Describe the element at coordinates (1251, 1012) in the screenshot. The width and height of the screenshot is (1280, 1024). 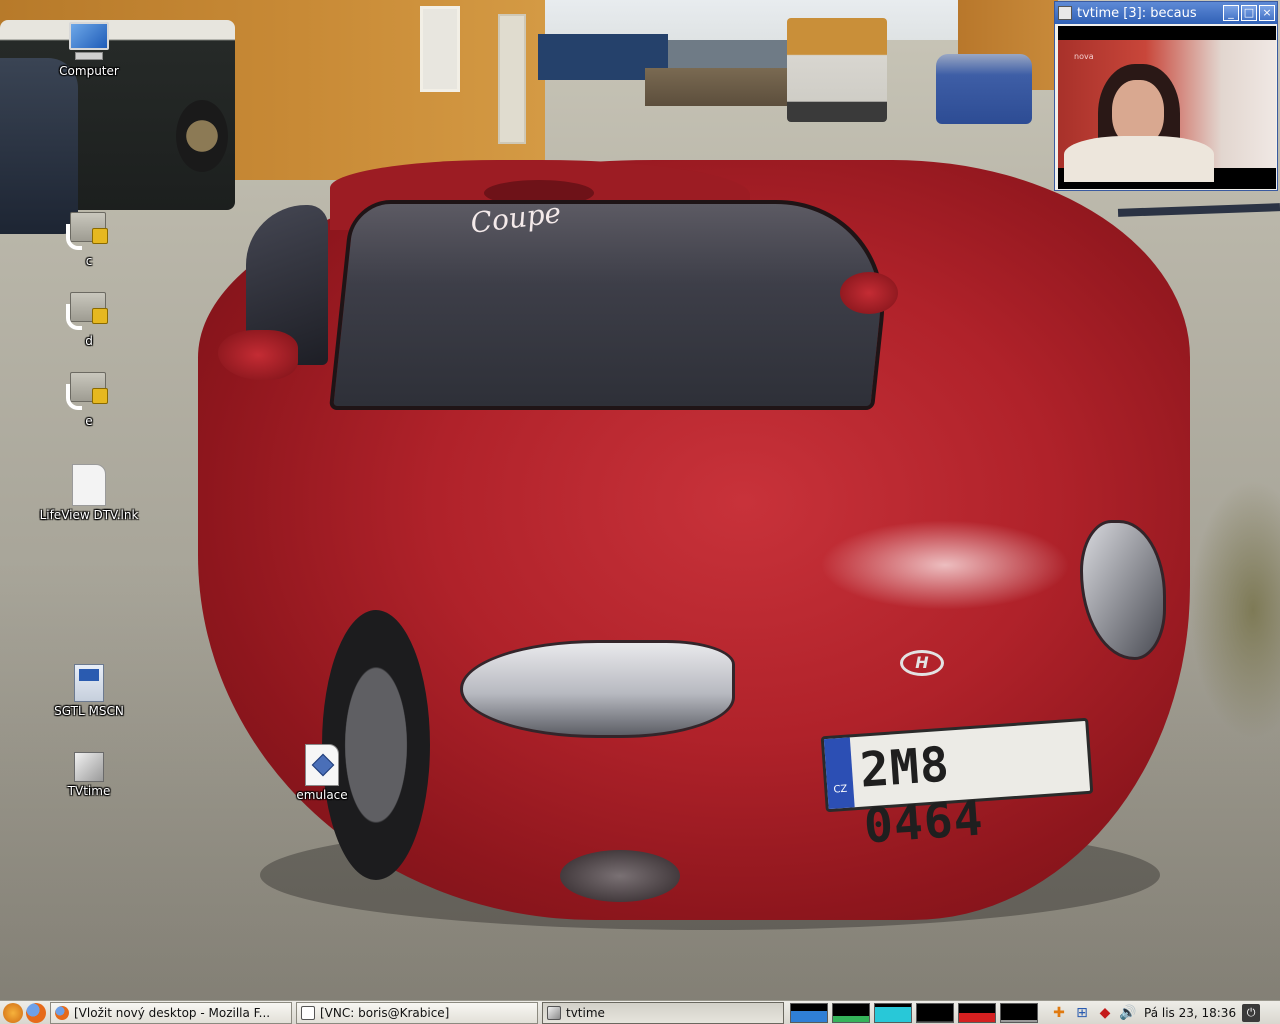
I see `logout-icon: ⏻` at that location.